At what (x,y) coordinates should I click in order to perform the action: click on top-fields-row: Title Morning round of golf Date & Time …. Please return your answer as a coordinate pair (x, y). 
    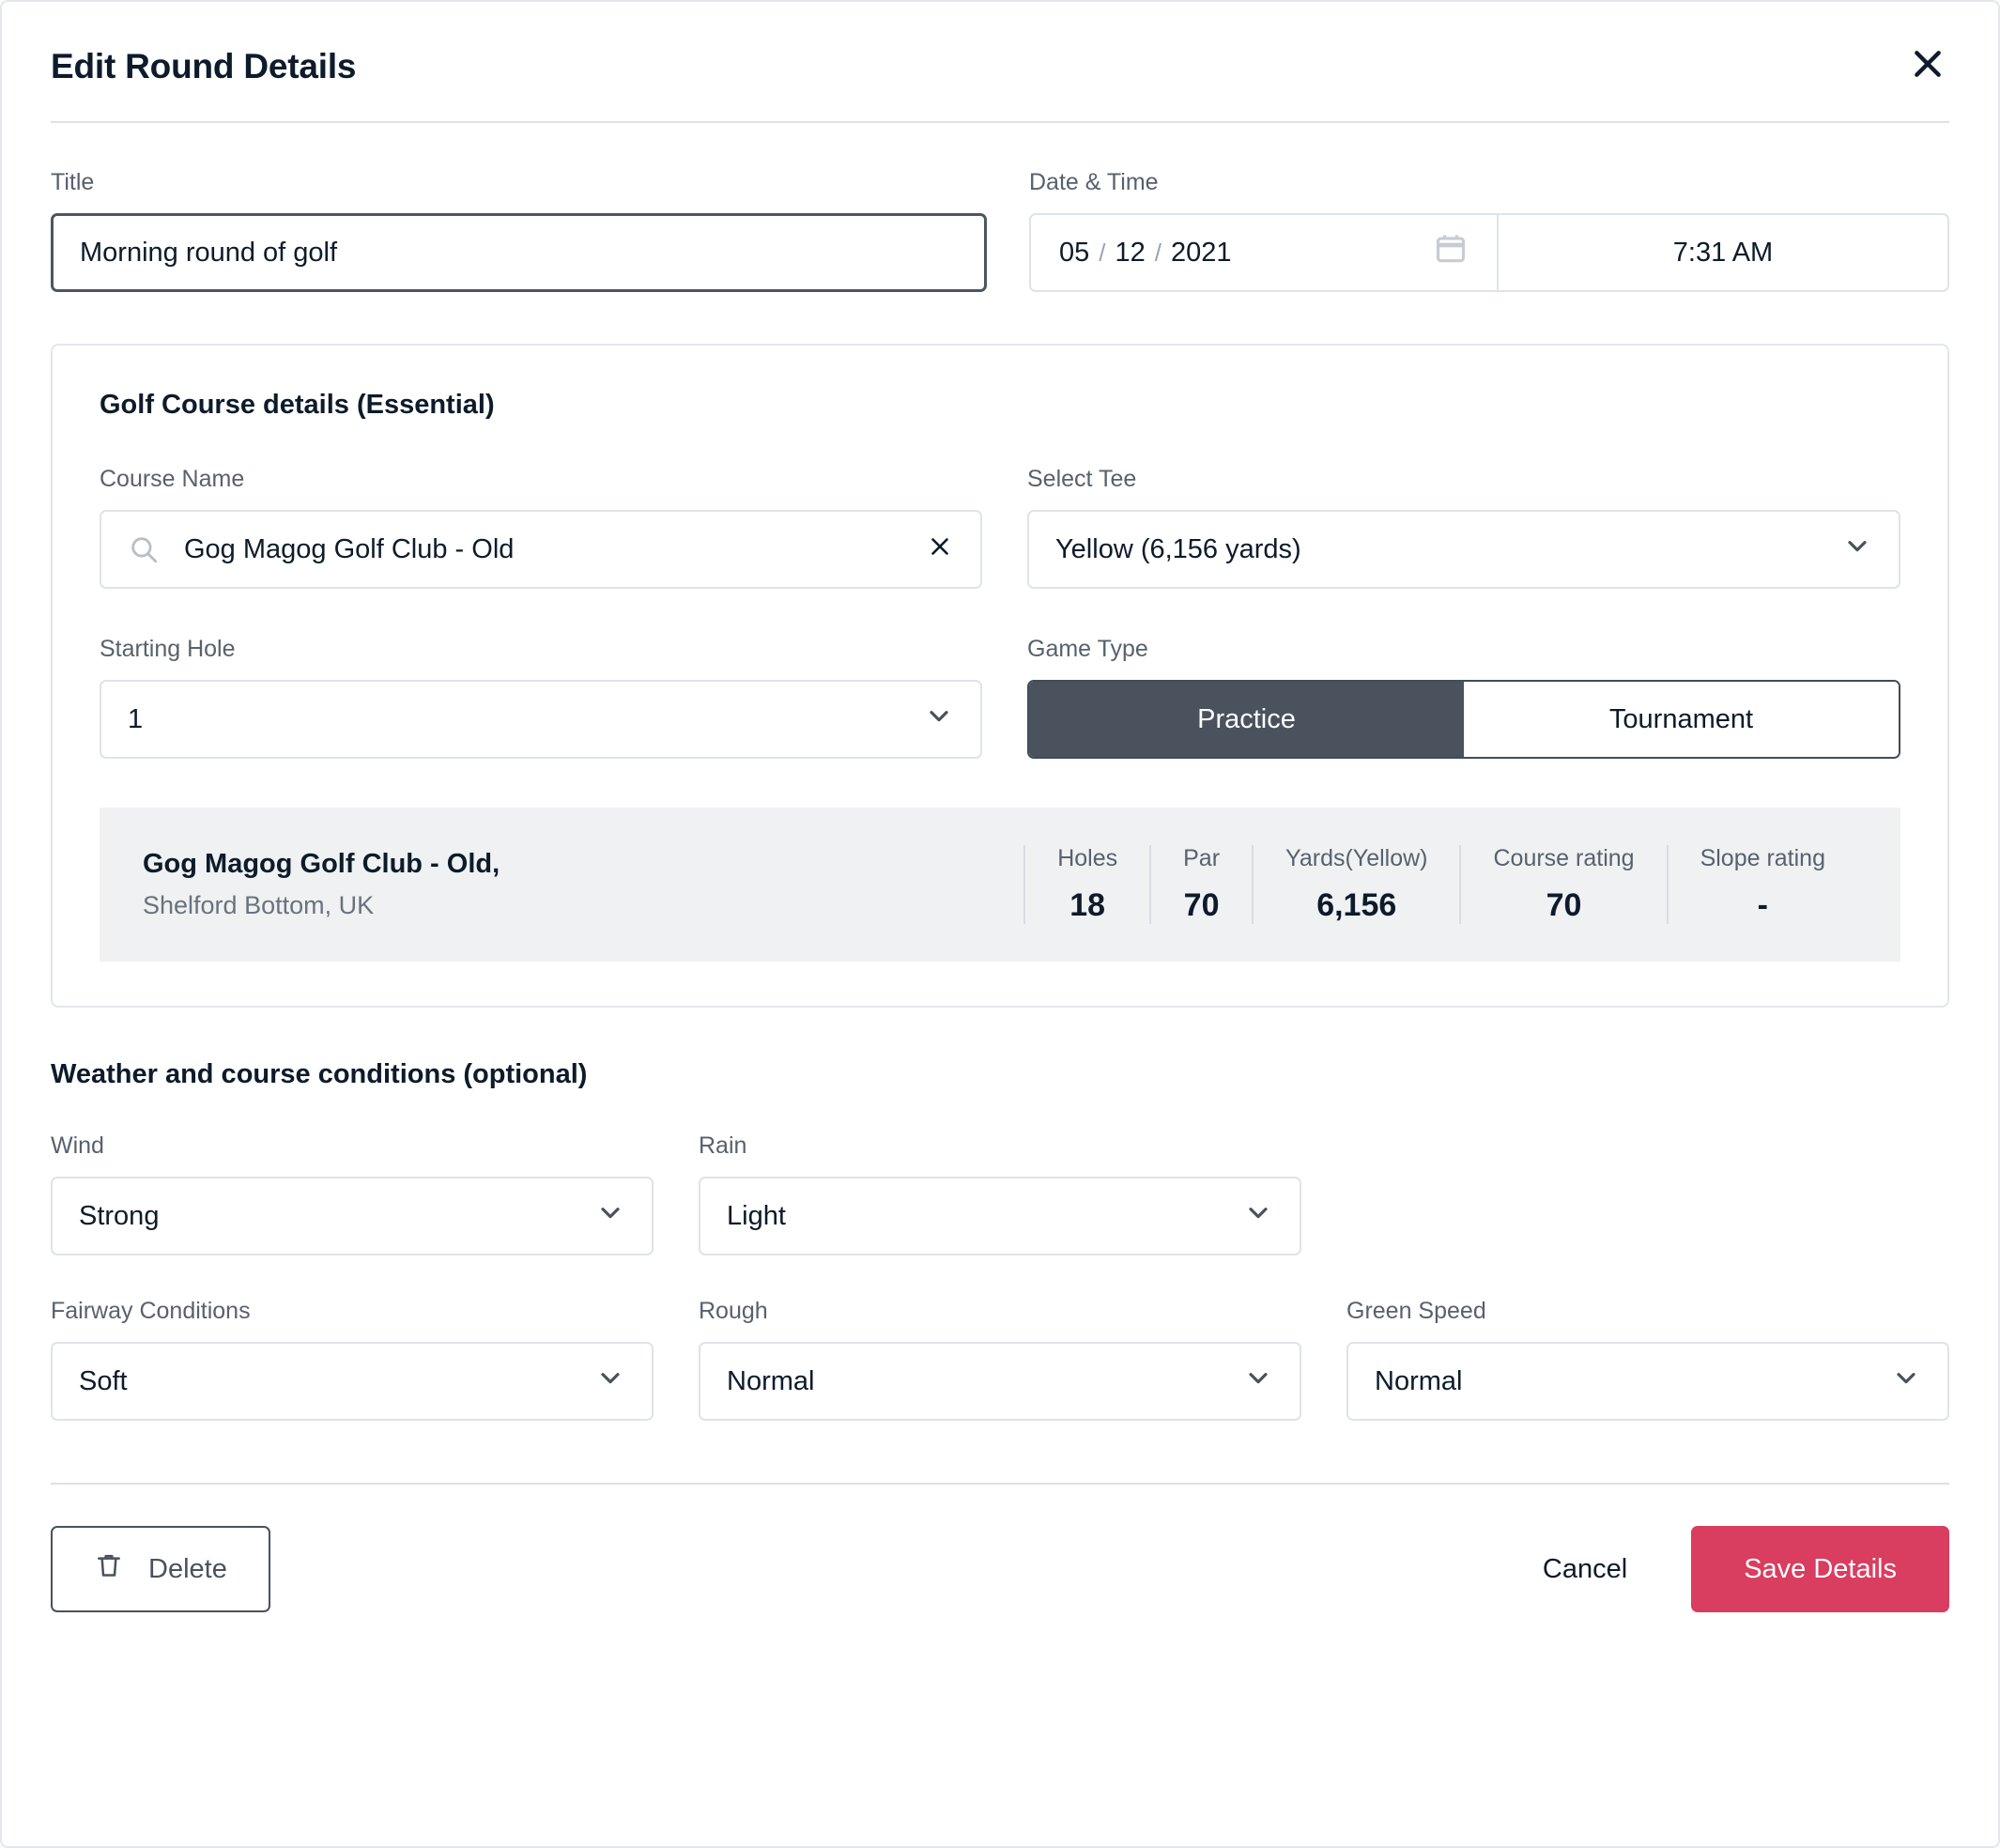
    Looking at the image, I should click on (1000, 207).